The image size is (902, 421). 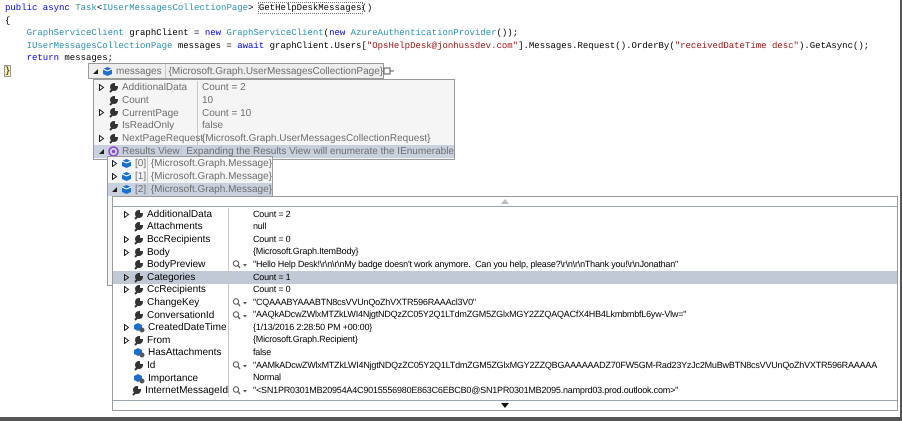 I want to click on code-token: GetHelpDeskMessages, so click(x=310, y=8).